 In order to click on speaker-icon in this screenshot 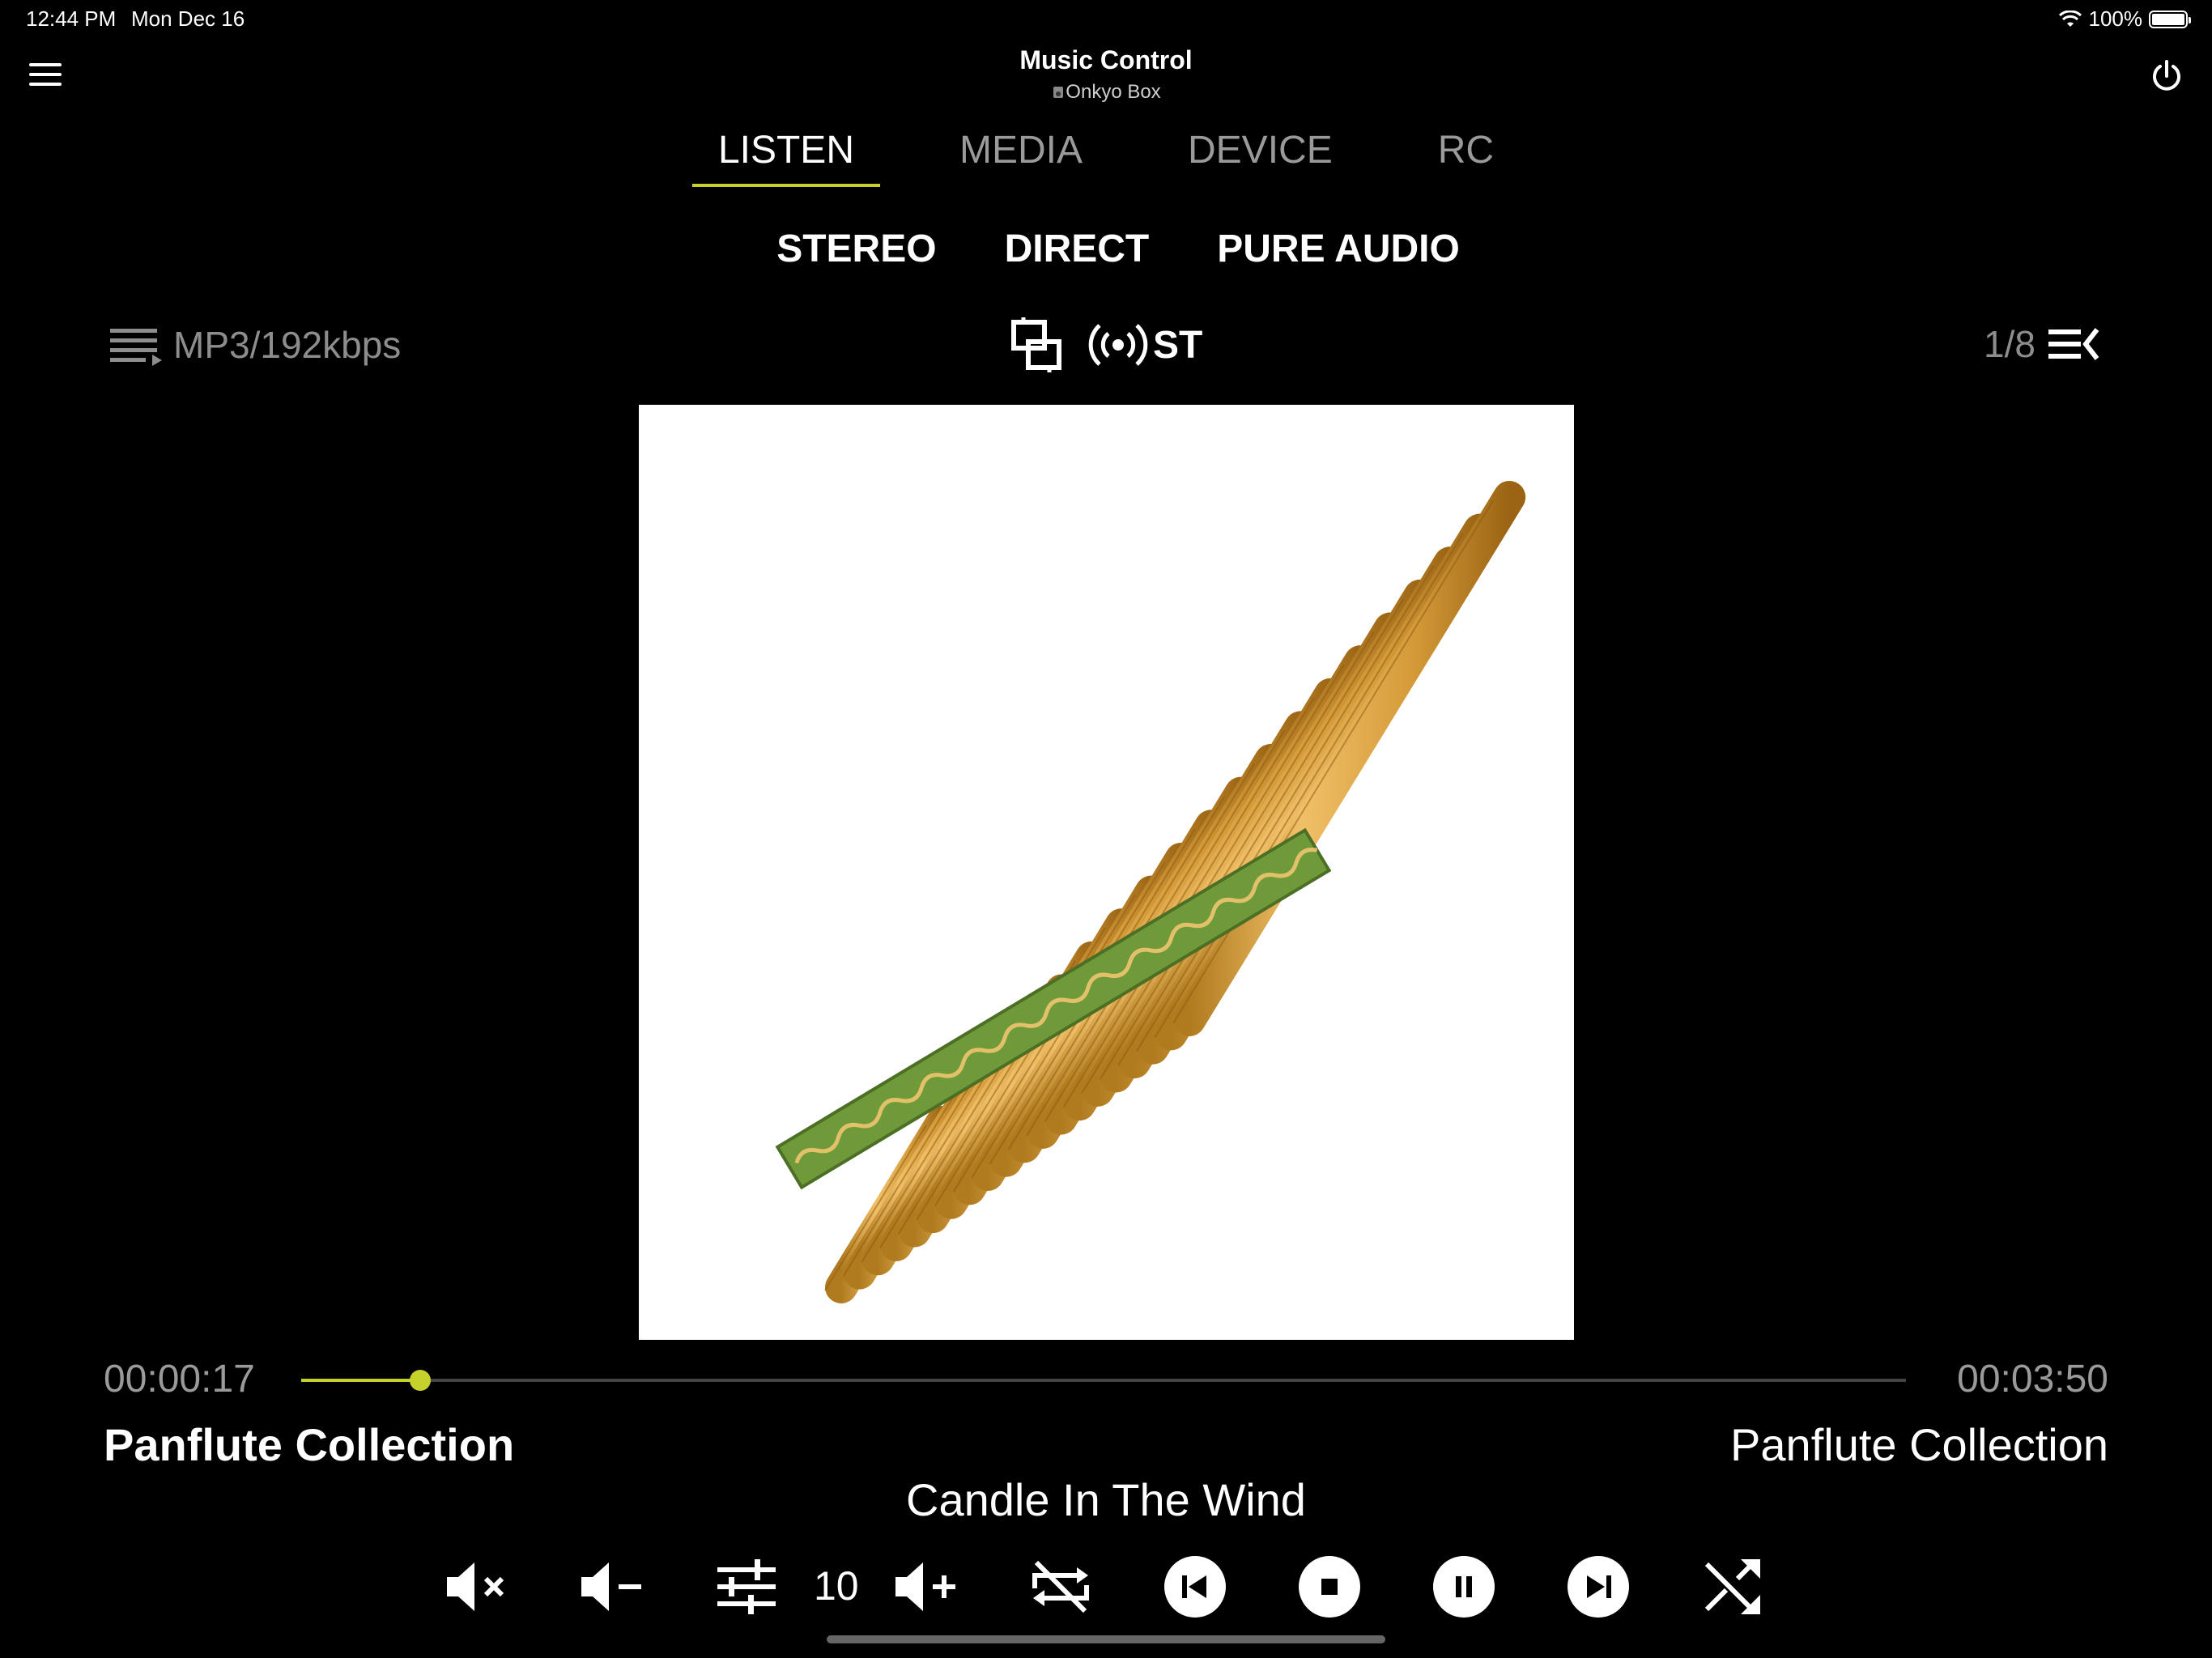, I will do `click(1059, 92)`.